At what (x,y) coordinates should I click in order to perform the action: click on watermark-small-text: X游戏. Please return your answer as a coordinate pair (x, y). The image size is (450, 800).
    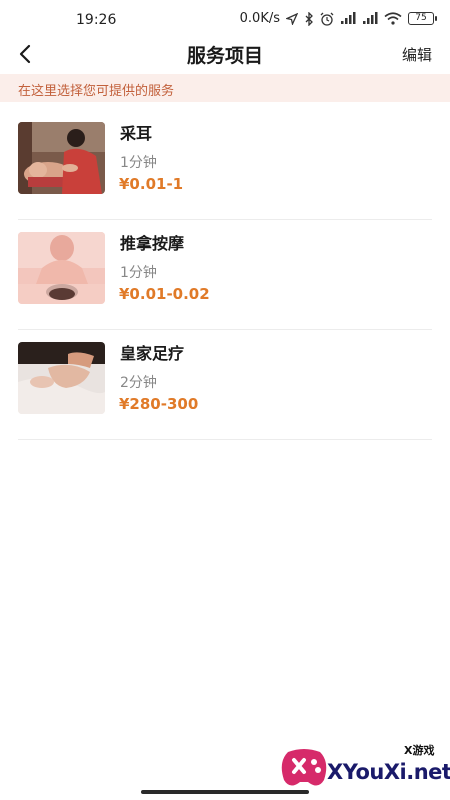
    Looking at the image, I should click on (419, 750).